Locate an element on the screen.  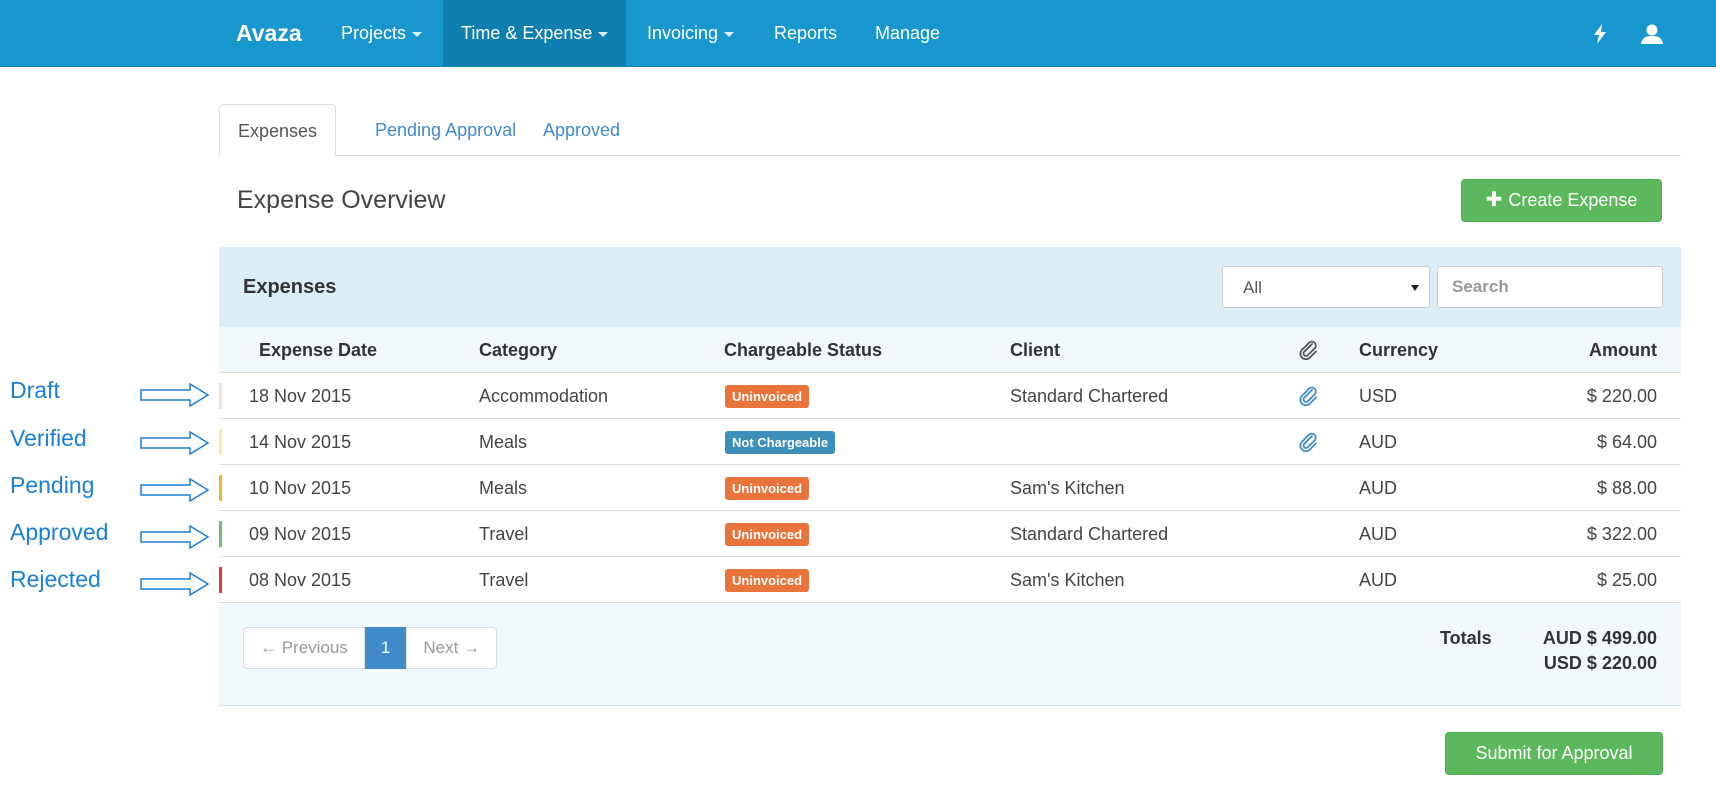
cell-amount: $ 25.00 is located at coordinates (1626, 580).